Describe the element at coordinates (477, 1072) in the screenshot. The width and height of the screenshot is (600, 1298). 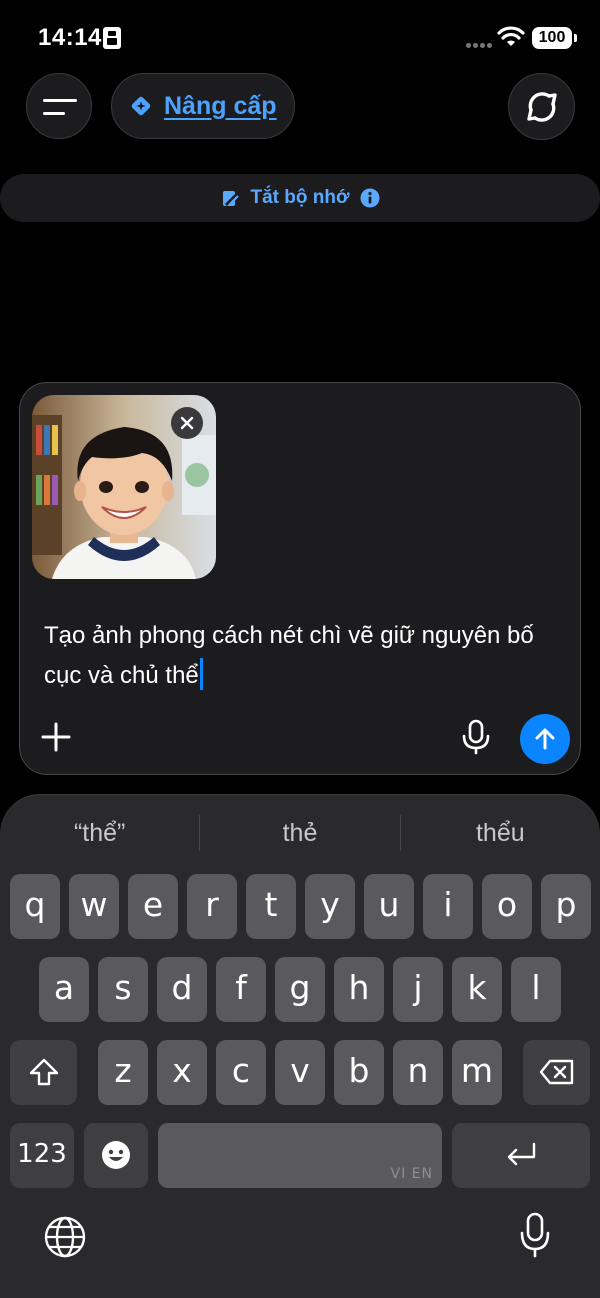
I see `key-m: m` at that location.